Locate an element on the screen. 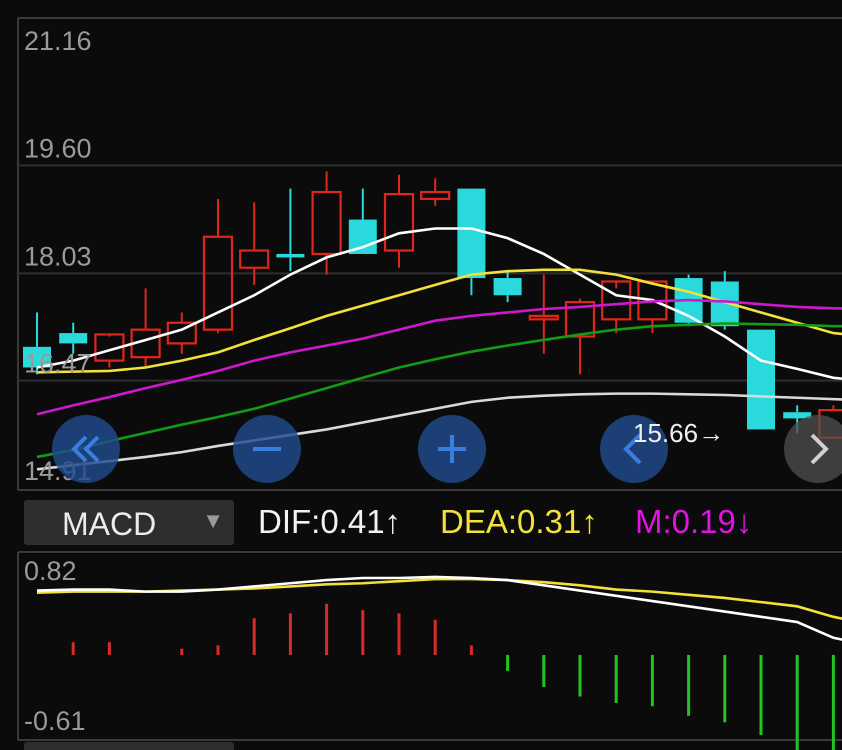  m-value: M:0.19↓ is located at coordinates (694, 521).